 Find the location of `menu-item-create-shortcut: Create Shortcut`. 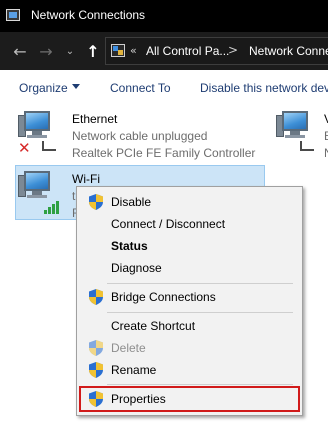

menu-item-create-shortcut: Create Shortcut is located at coordinates (189, 326).